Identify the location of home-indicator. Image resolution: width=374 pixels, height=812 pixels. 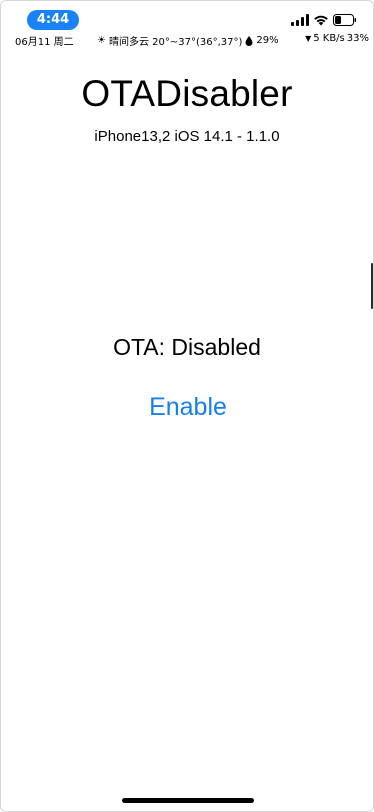
(188, 800).